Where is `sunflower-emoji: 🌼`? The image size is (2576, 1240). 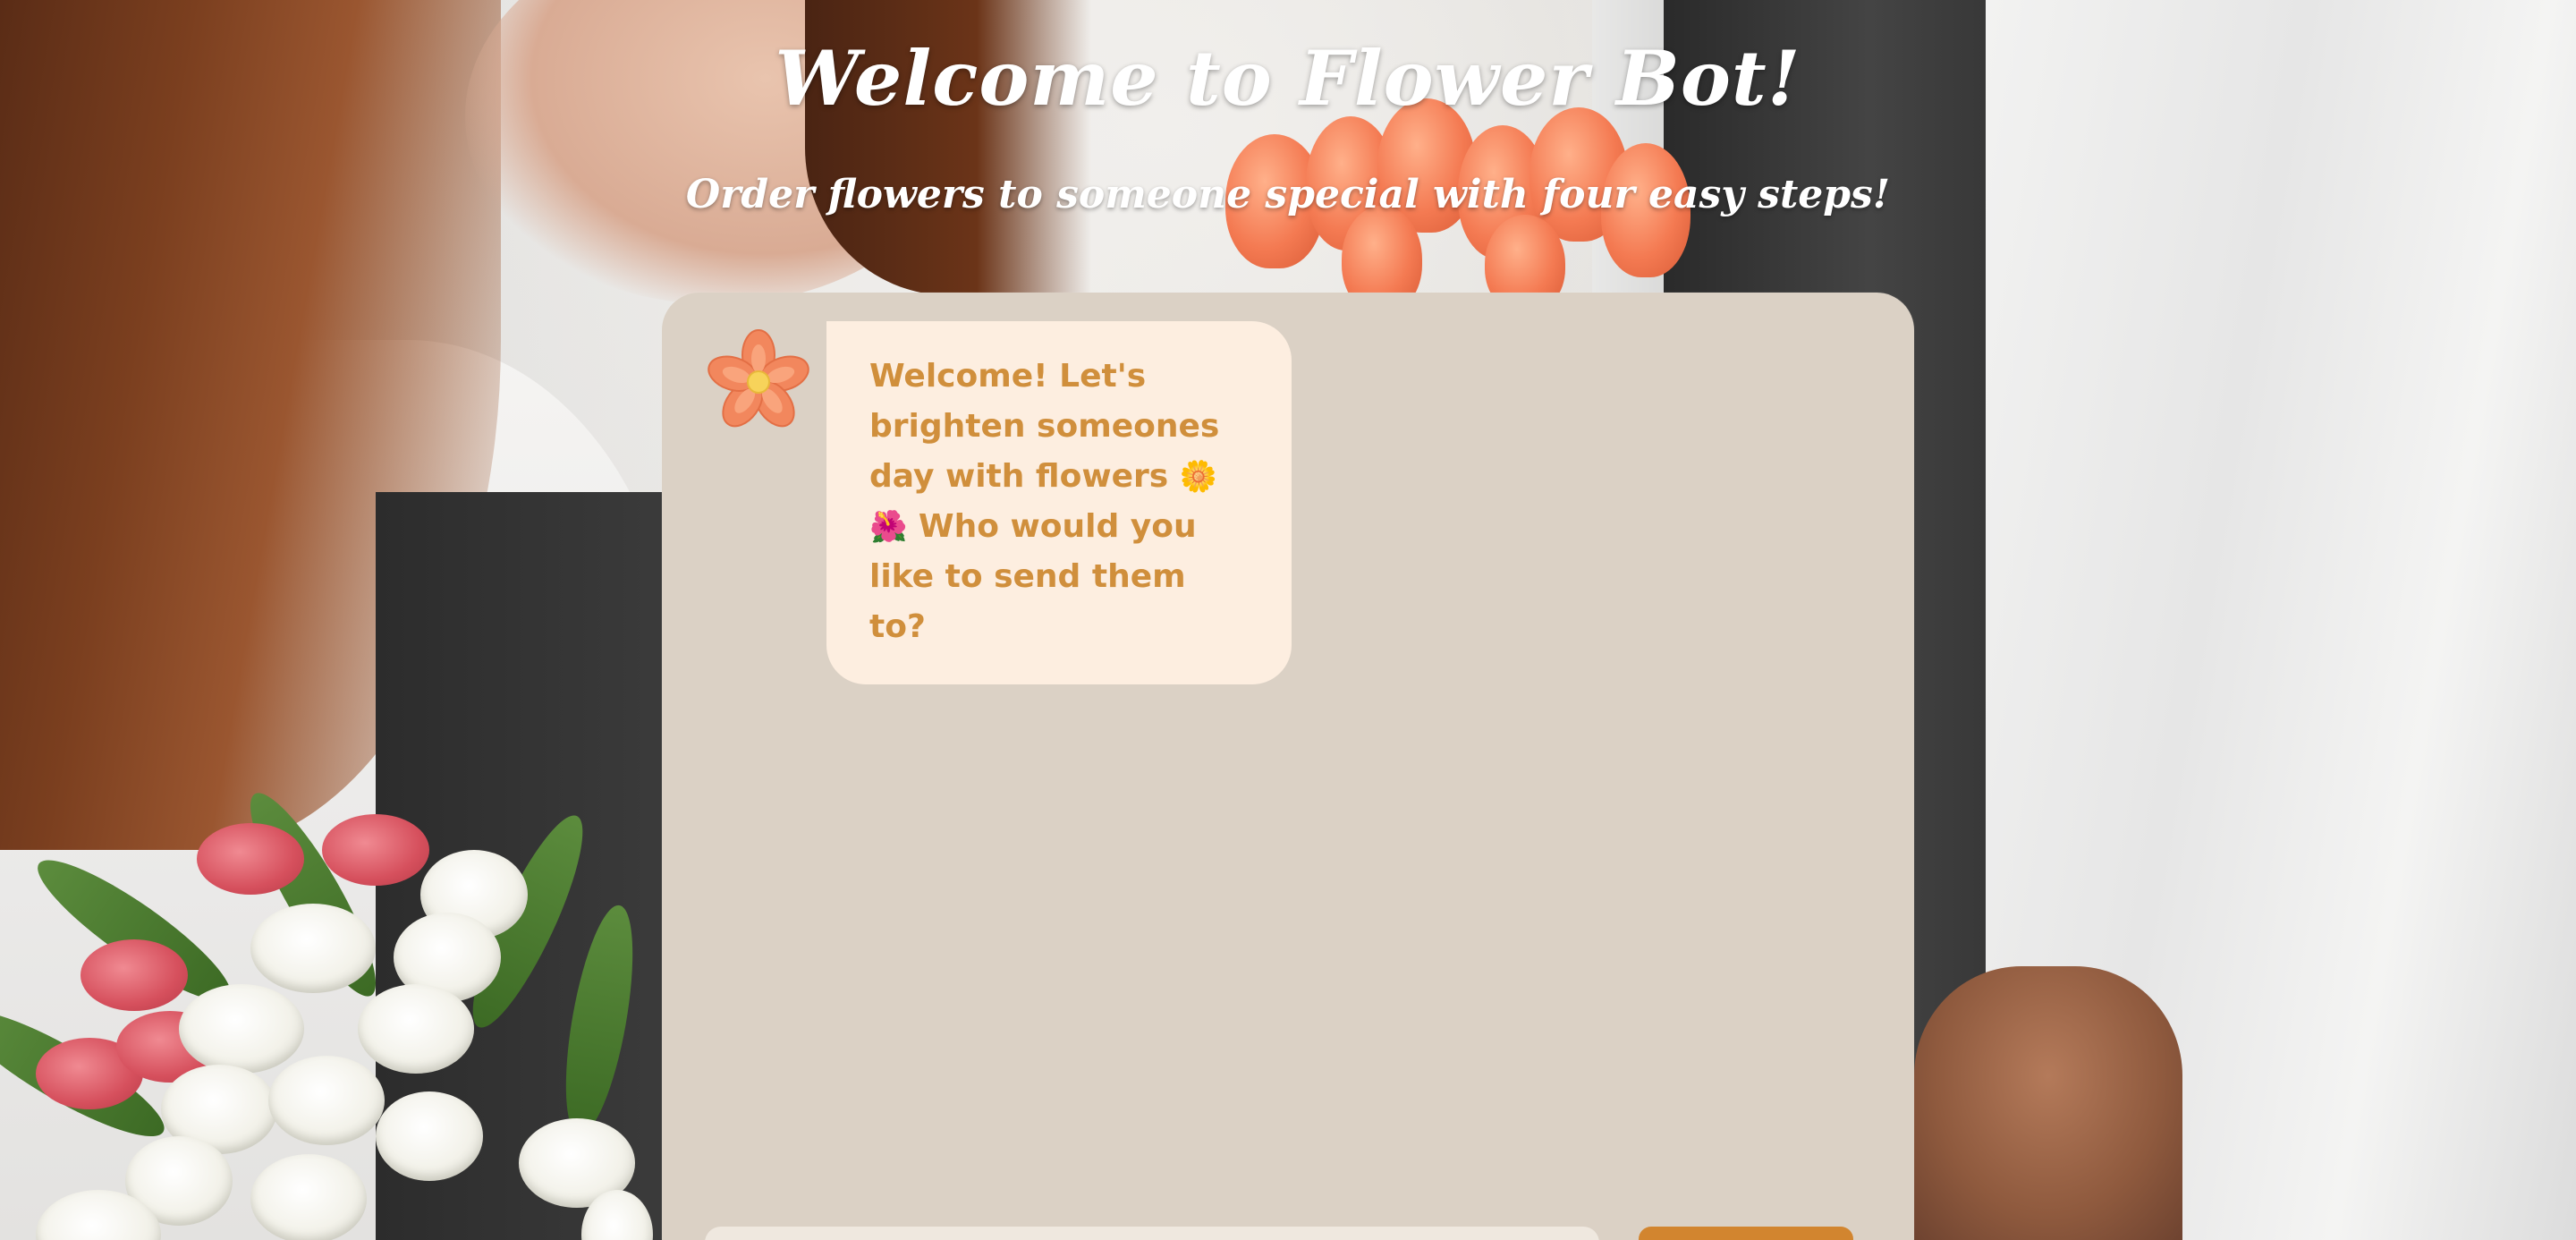
sunflower-emoji: 🌼 is located at coordinates (1198, 477).